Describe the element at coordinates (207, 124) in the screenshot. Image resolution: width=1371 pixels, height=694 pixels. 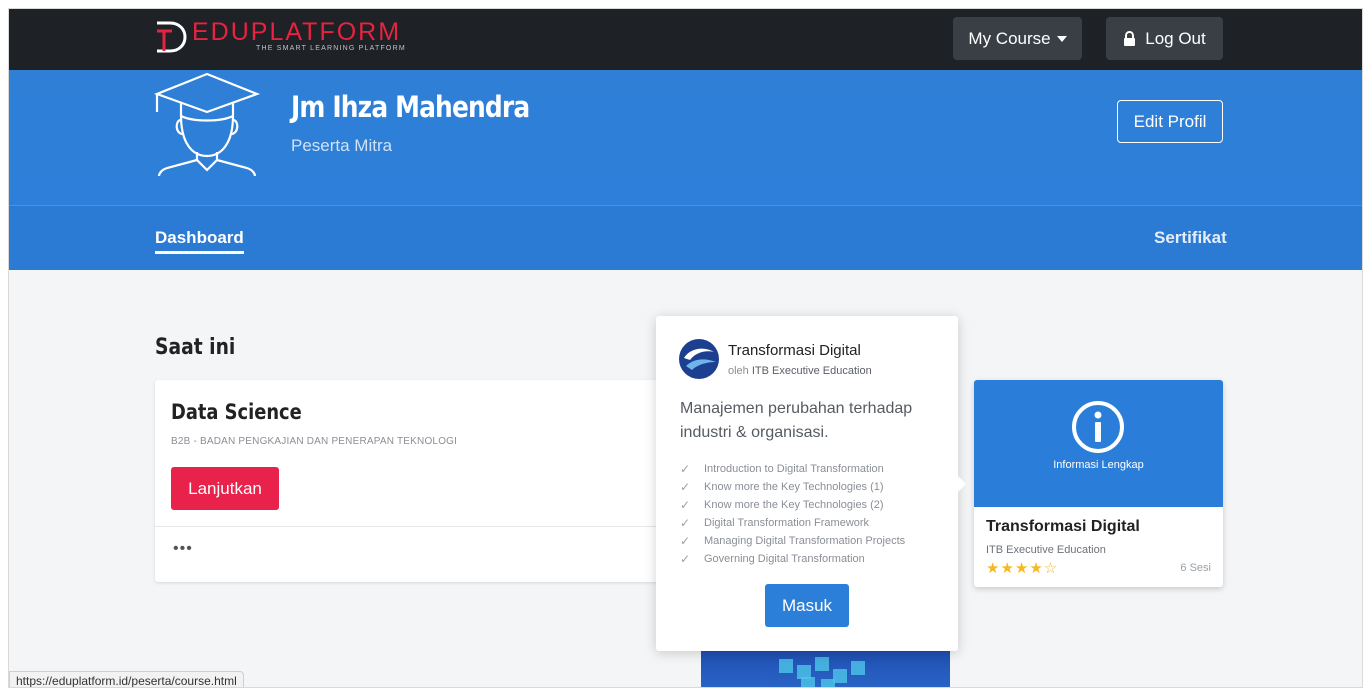
I see `graduate-avatar-icon` at that location.